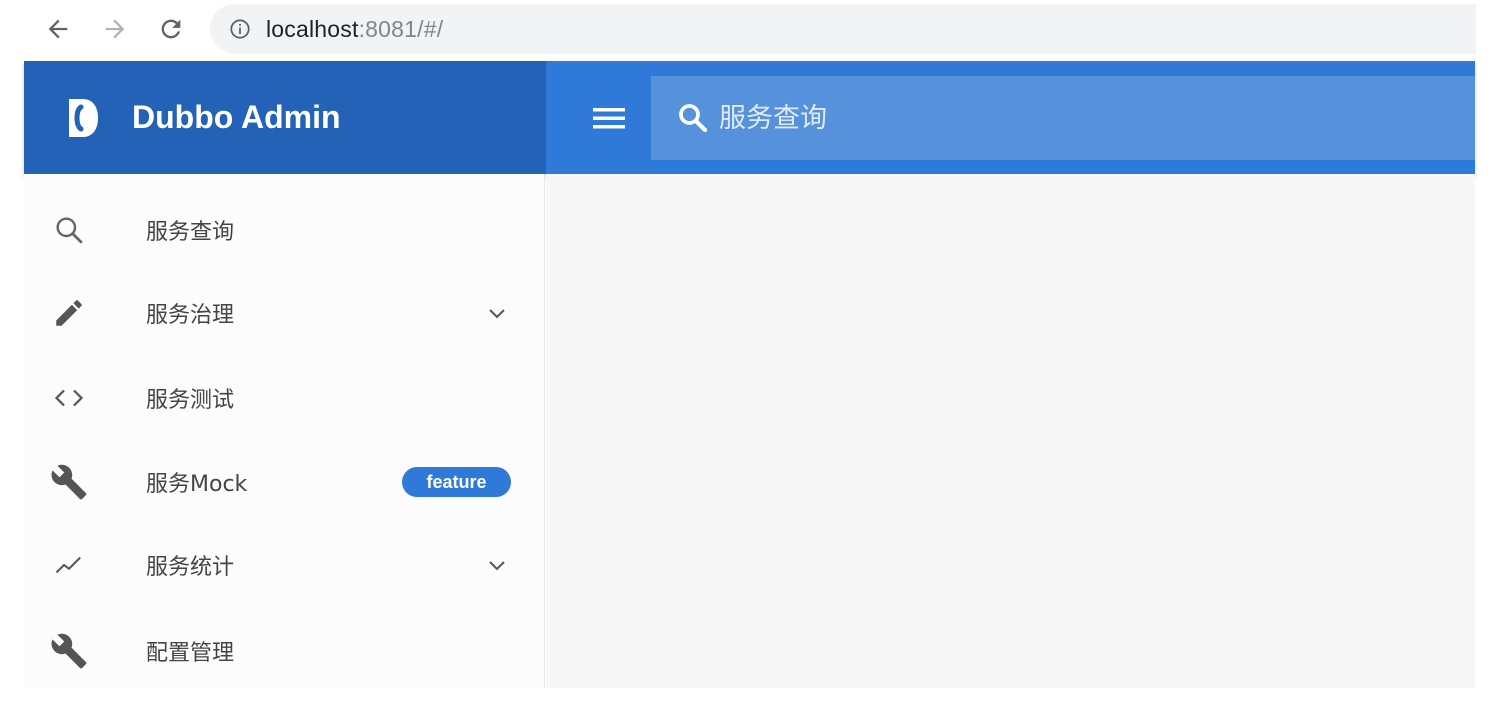  I want to click on sidebar-item-label: 服务查询, so click(190, 232).